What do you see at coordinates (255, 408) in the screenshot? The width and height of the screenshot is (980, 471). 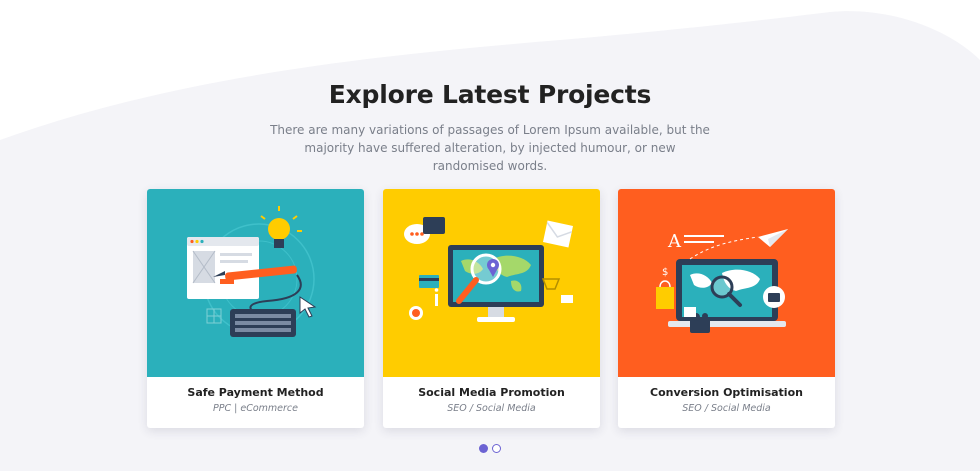 I see `project-tags: PPC | eCommerce` at bounding box center [255, 408].